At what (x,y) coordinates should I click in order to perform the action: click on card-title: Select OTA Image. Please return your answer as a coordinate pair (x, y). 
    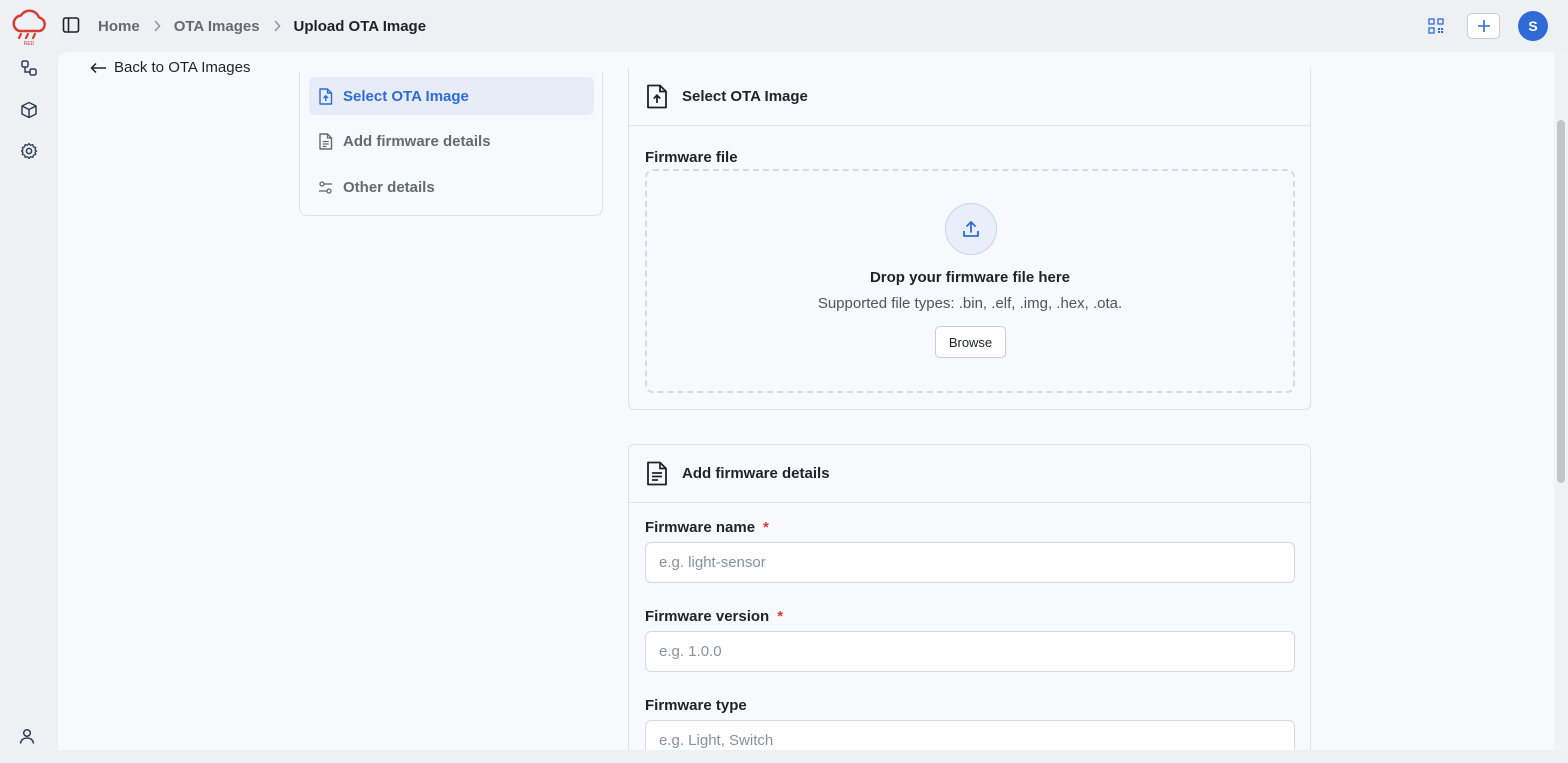
    Looking at the image, I should click on (745, 96).